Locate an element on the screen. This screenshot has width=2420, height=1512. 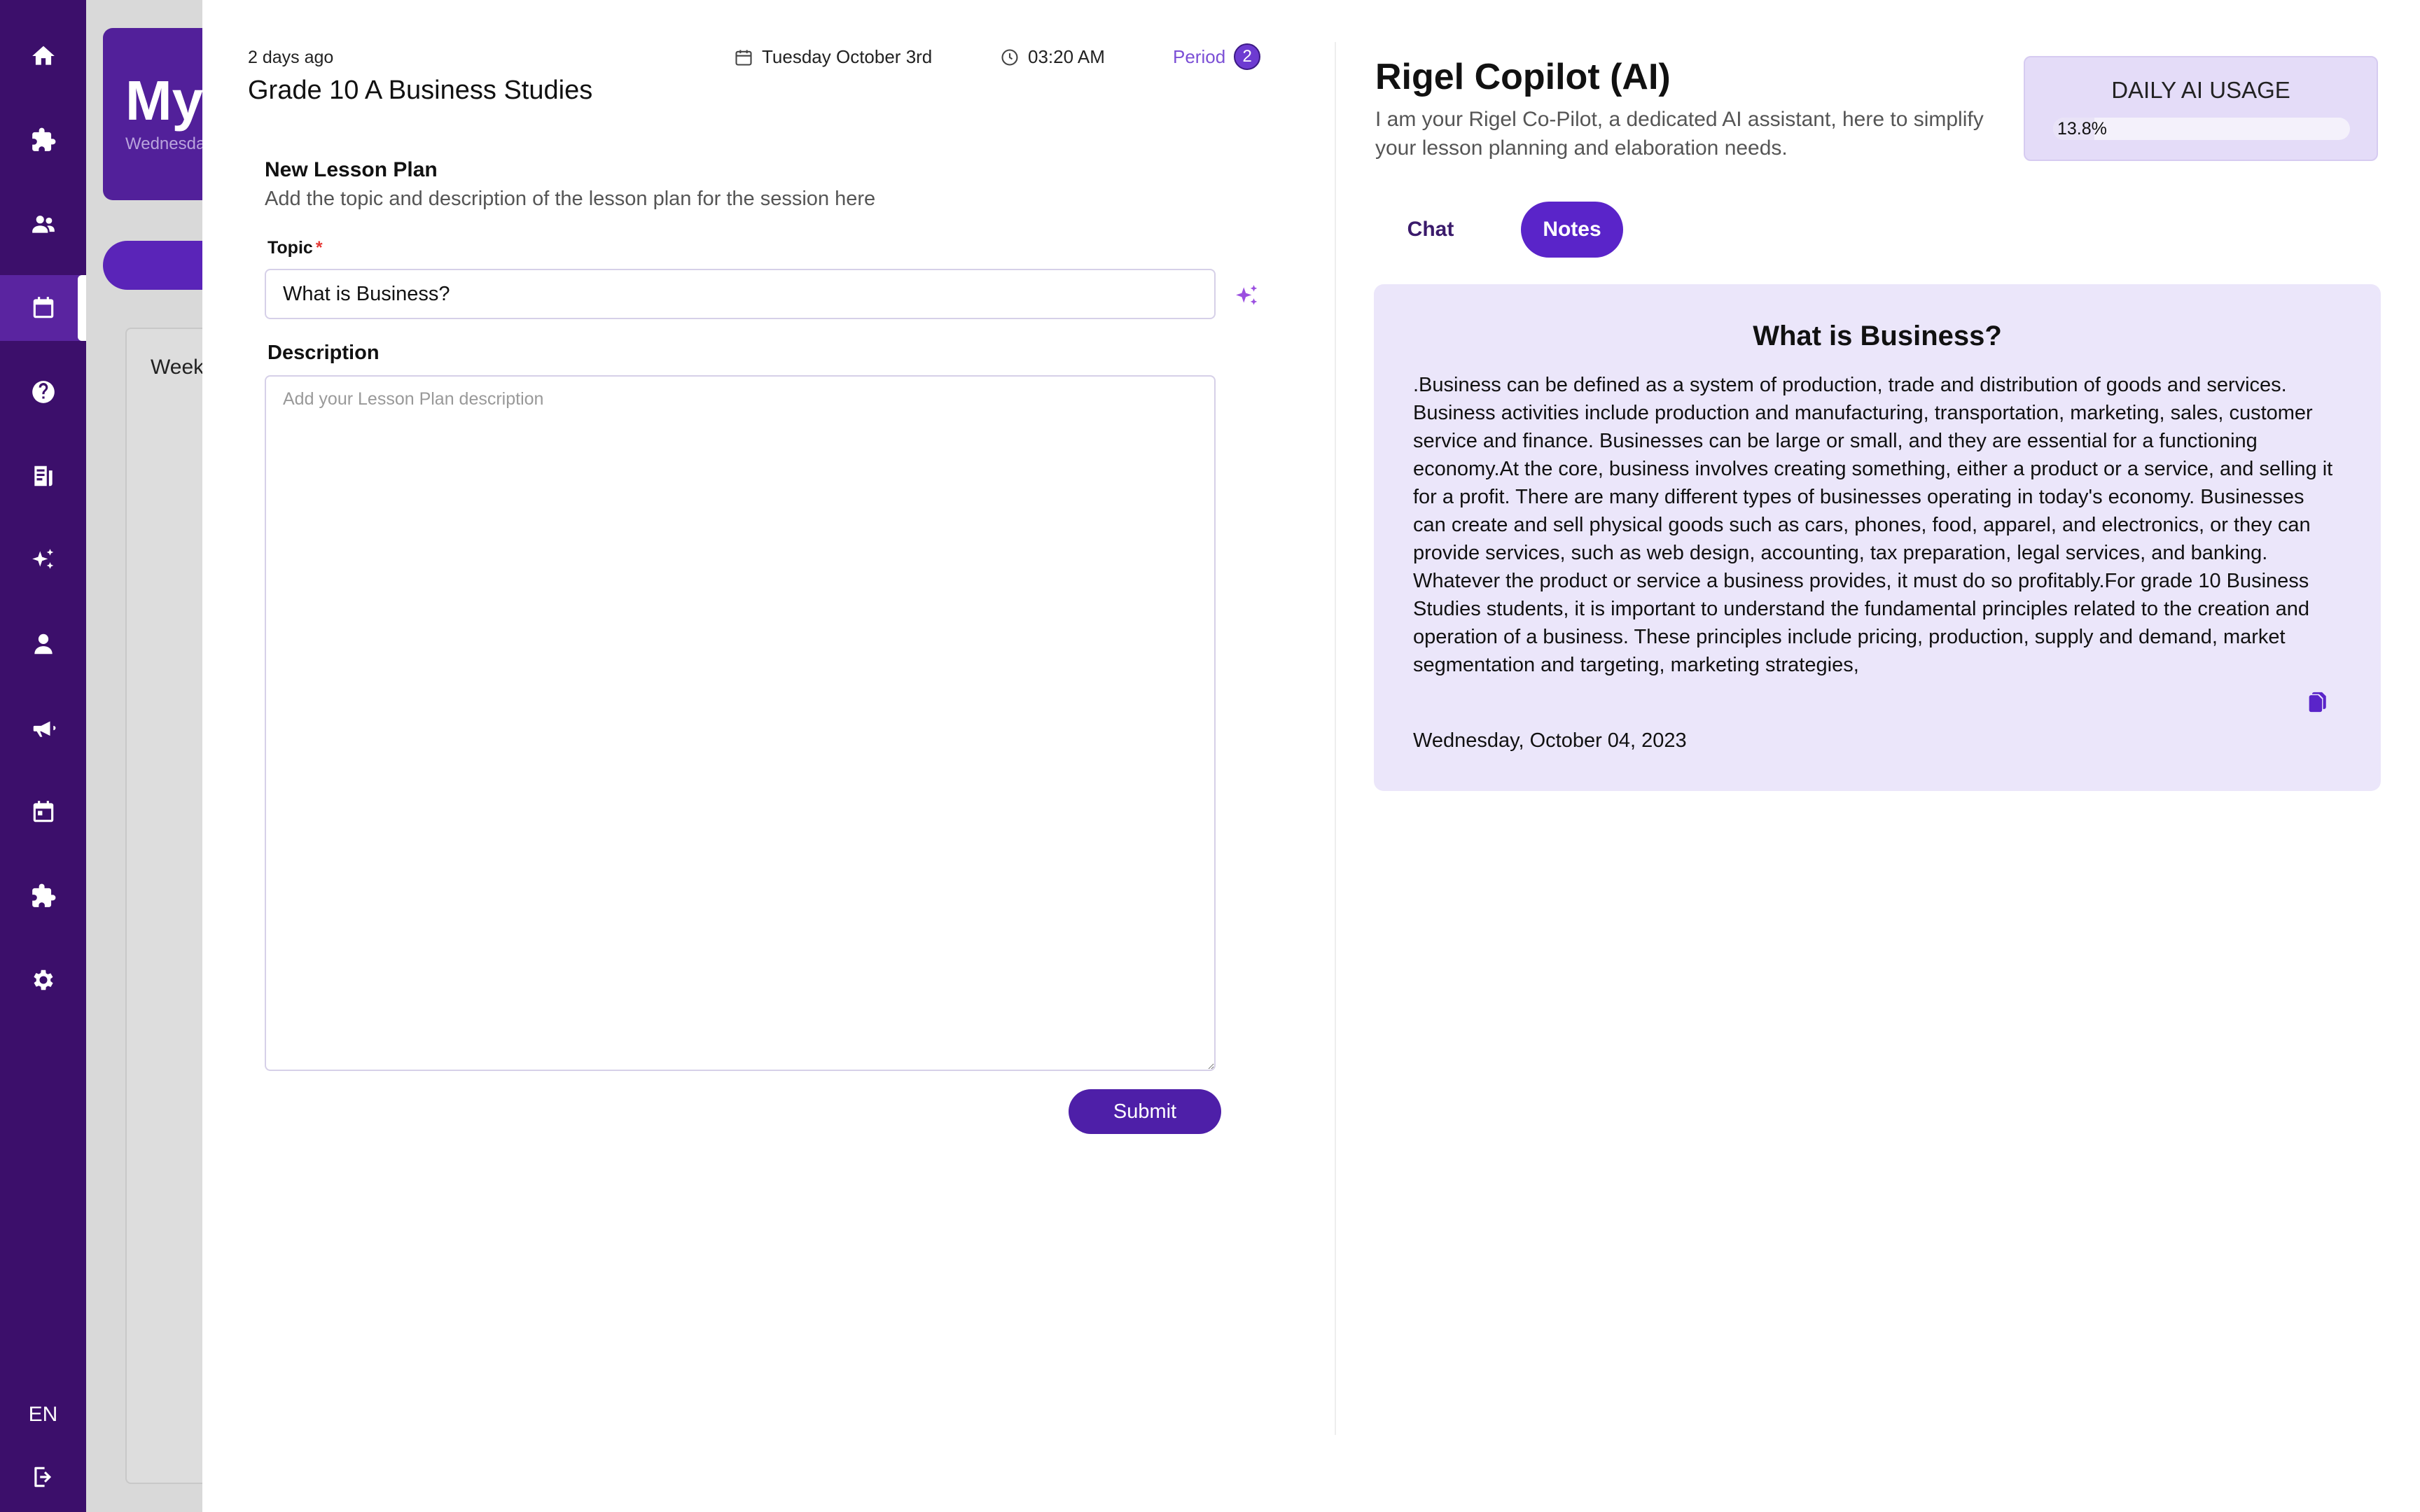
topic-label-text: Topic is located at coordinates (290, 248).